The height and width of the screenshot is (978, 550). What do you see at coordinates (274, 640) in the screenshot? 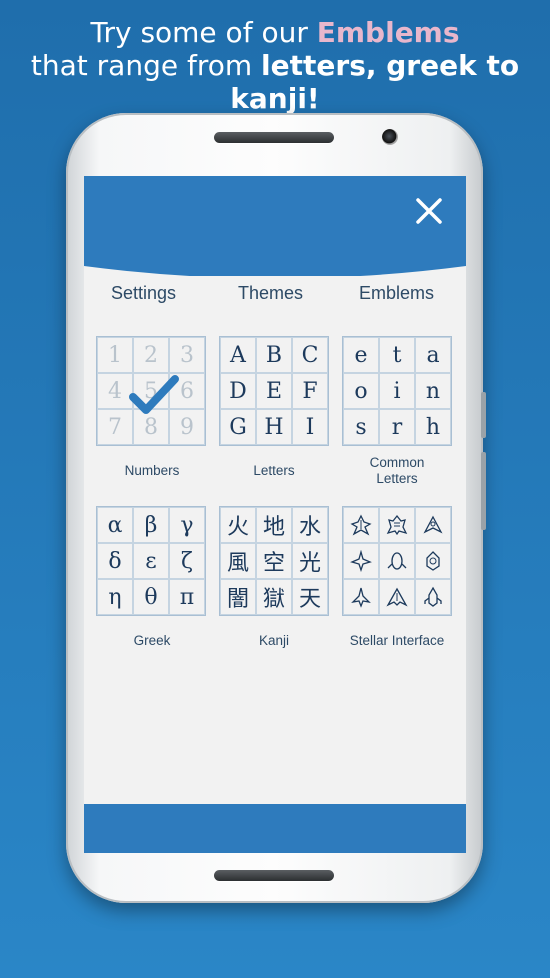
I see `emblem-caption: Kanji` at bounding box center [274, 640].